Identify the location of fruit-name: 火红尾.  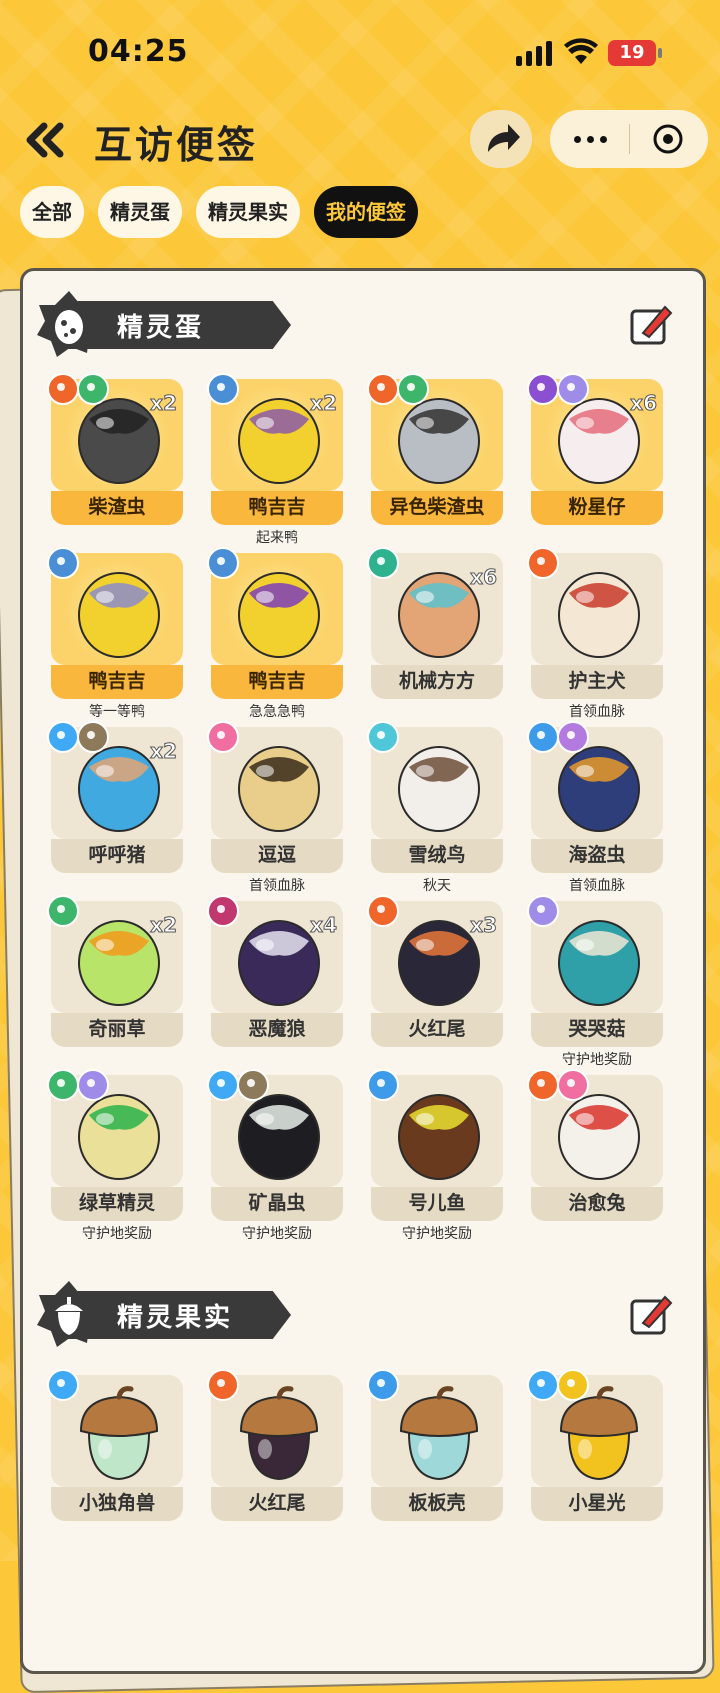
(277, 1504).